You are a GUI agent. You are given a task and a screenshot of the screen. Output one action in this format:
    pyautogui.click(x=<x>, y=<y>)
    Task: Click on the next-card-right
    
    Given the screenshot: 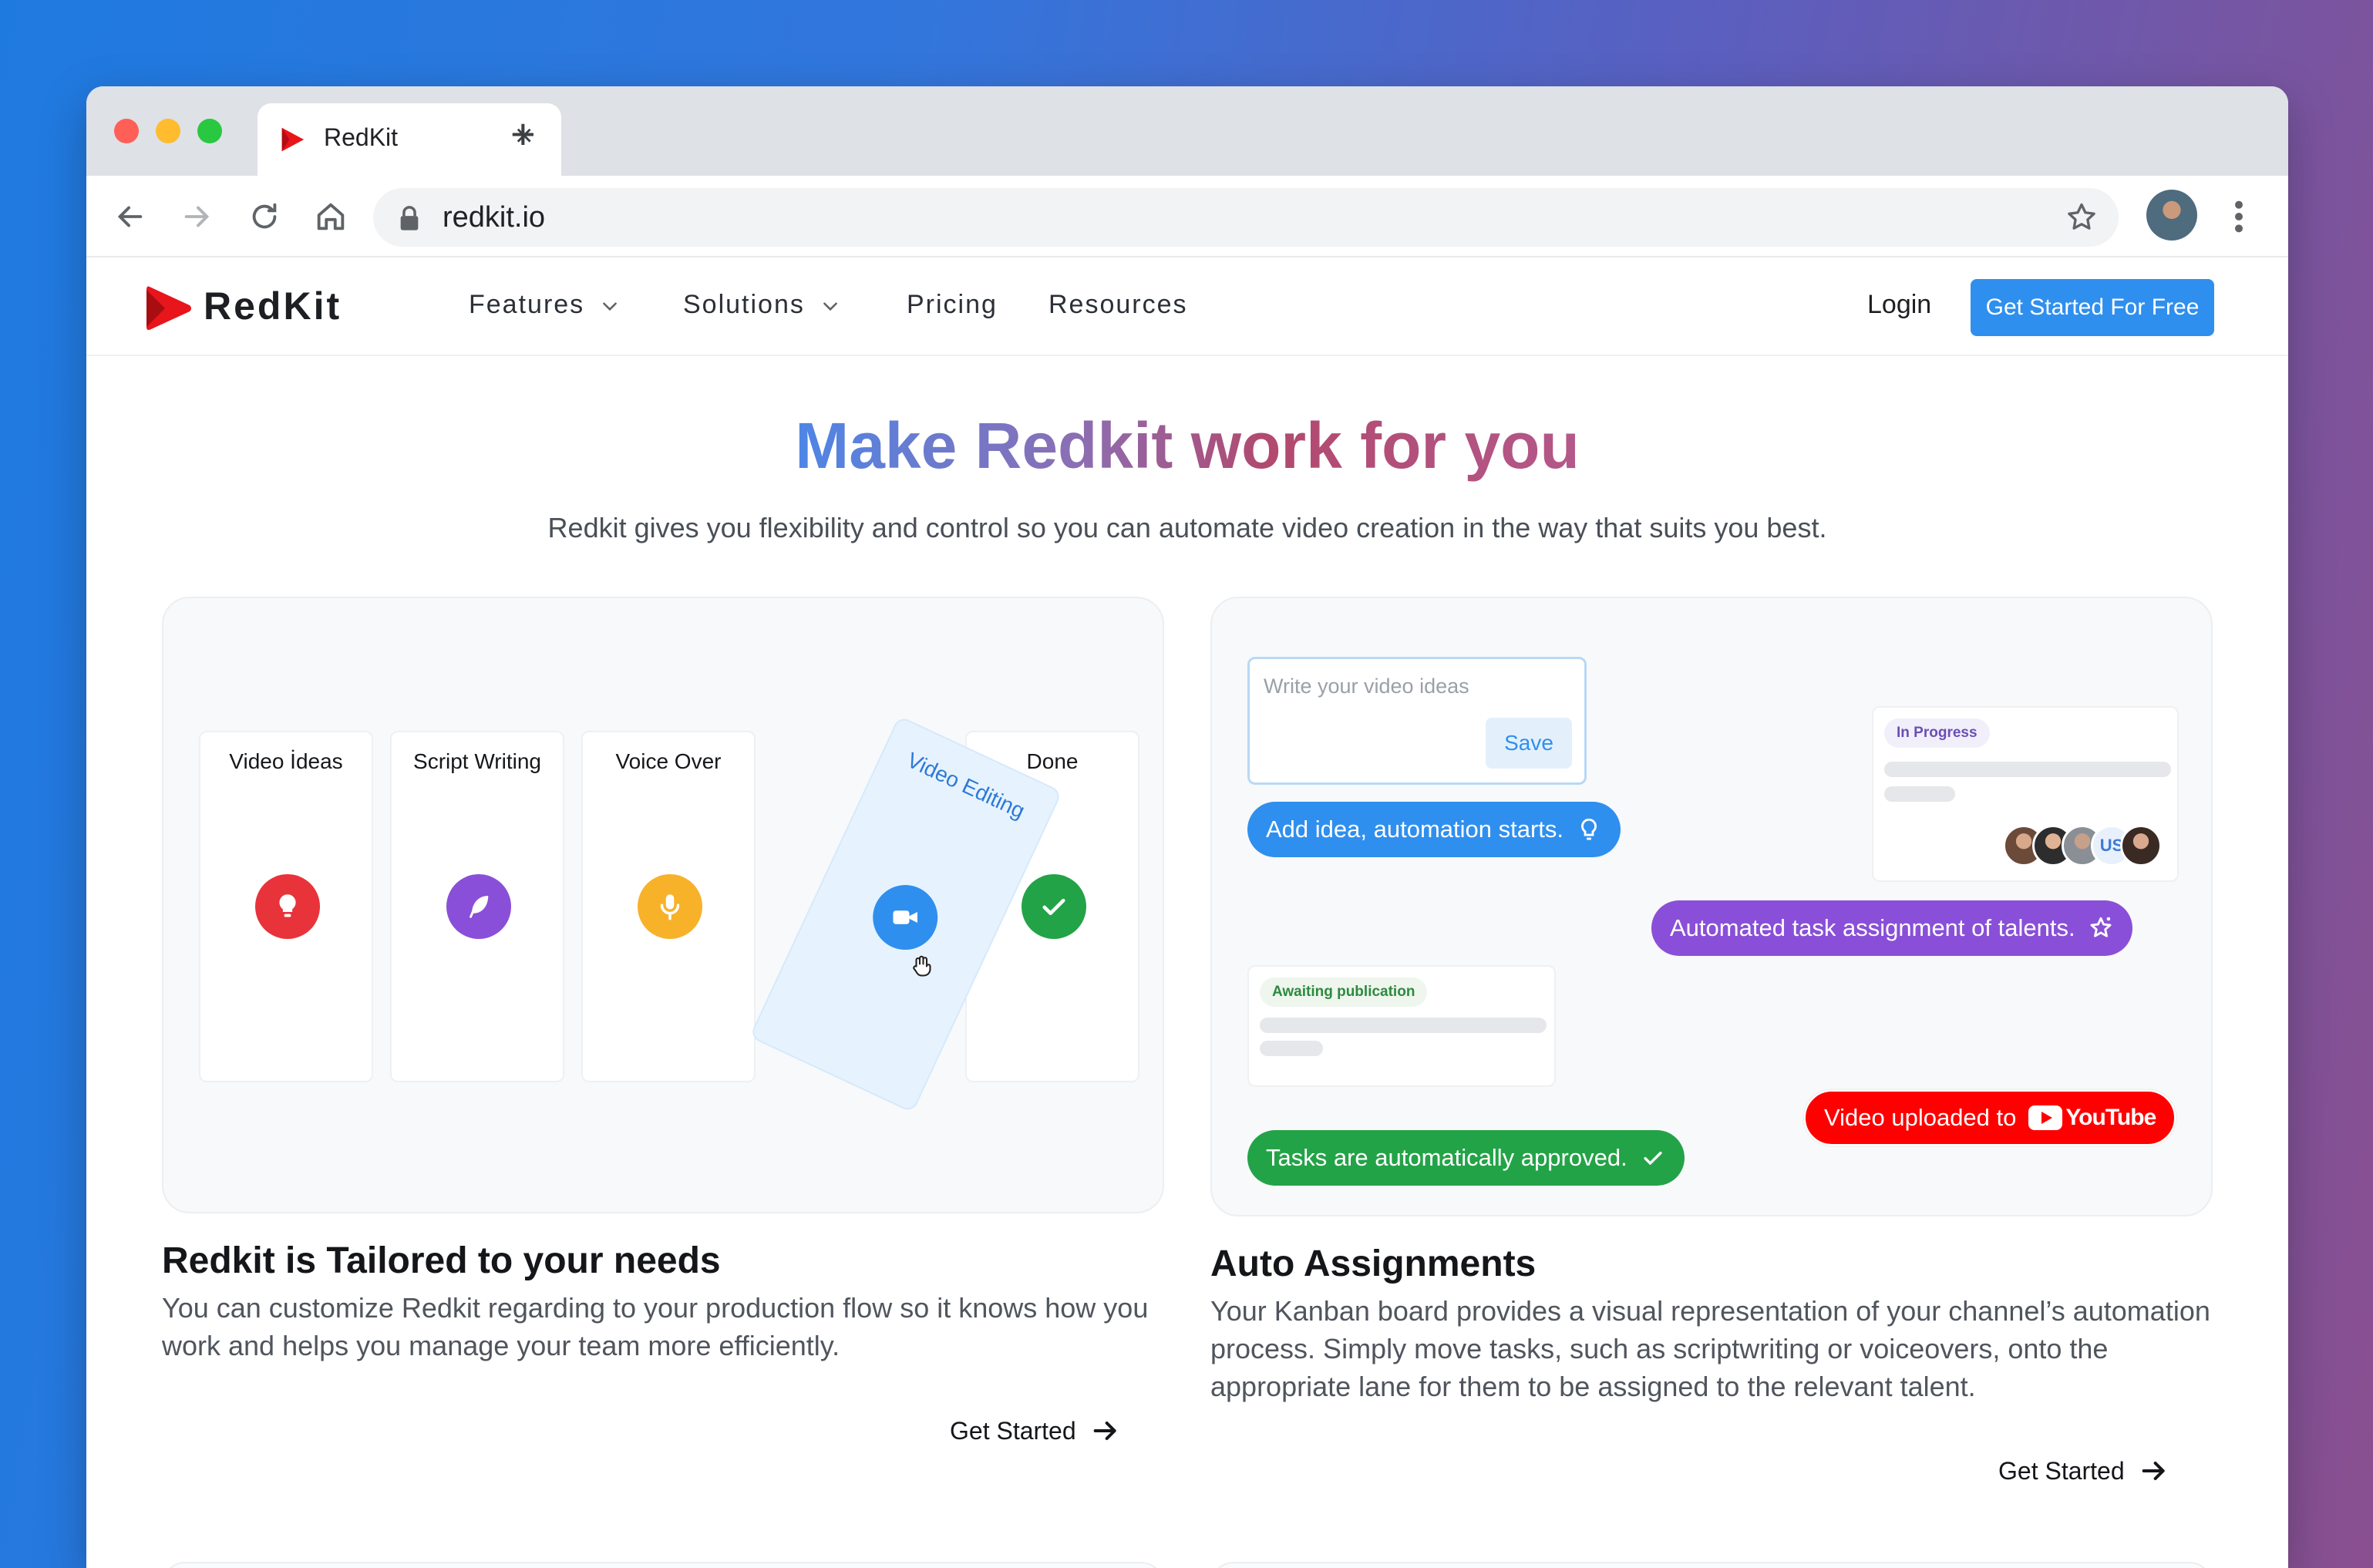 What is the action you would take?
    pyautogui.click(x=1711, y=1565)
    